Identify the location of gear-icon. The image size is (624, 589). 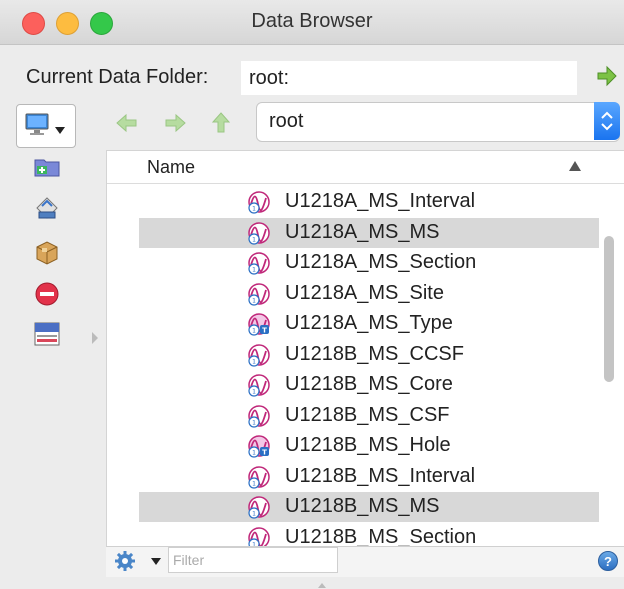
(125, 561).